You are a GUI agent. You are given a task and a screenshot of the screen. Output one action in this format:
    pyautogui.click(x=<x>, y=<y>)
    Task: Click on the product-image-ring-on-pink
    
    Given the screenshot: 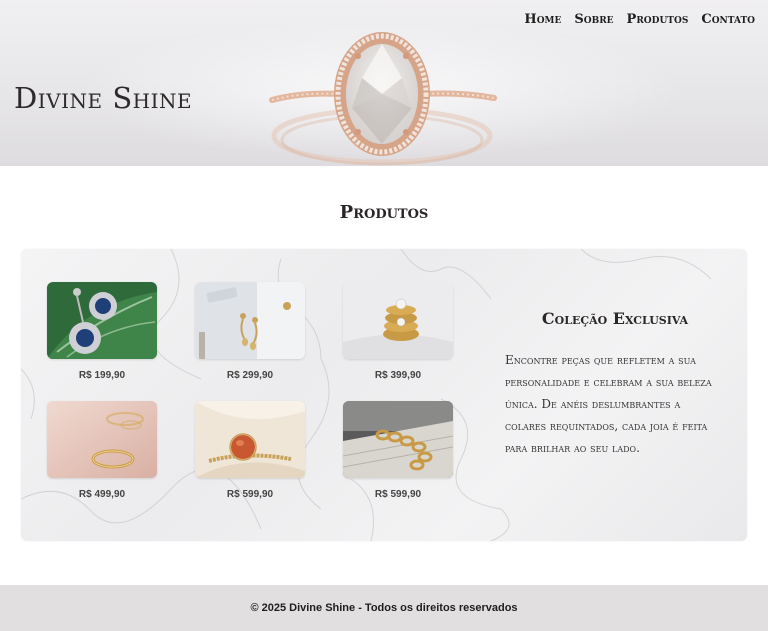 What is the action you would take?
    pyautogui.click(x=102, y=439)
    